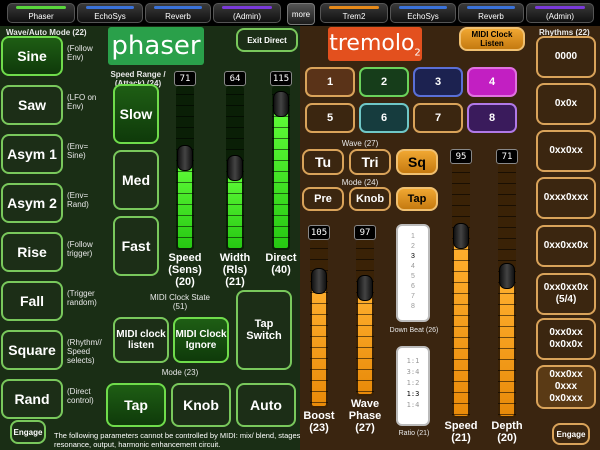 Image resolution: width=600 pixels, height=450 pixels. I want to click on preset-2-button: 2, so click(384, 82).